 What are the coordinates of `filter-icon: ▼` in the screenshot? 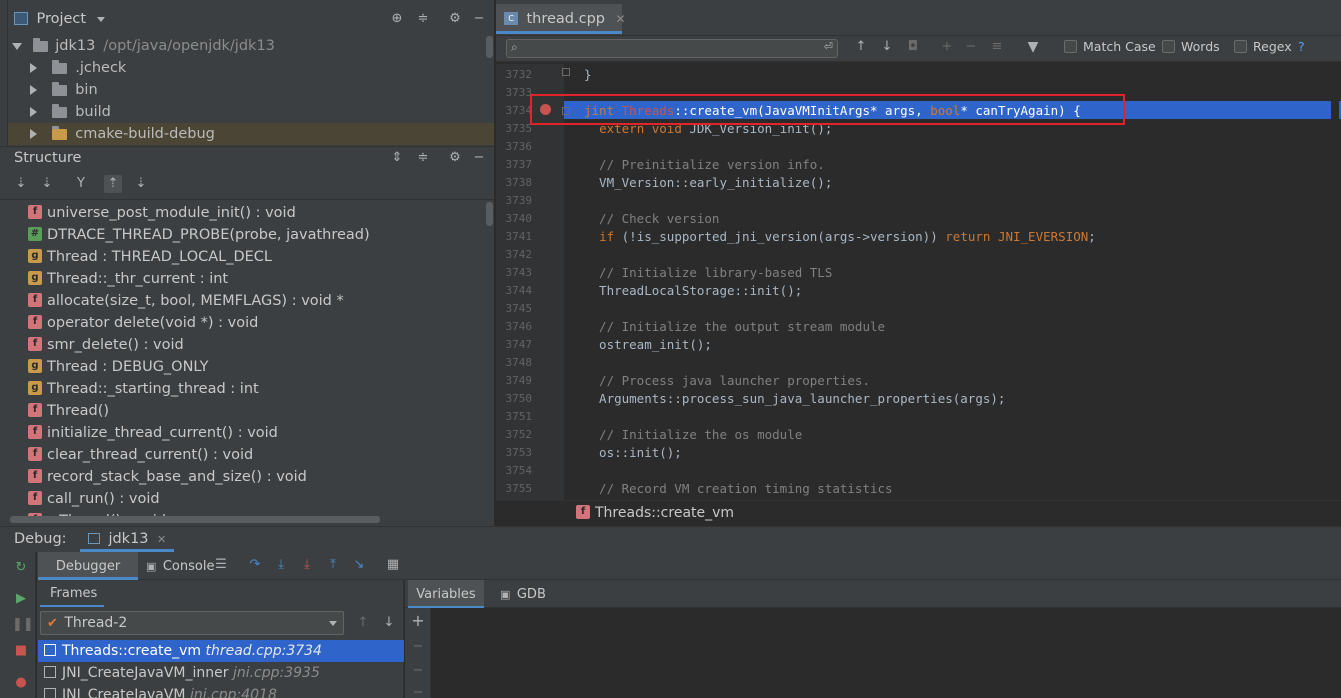 It's located at (1033, 47).